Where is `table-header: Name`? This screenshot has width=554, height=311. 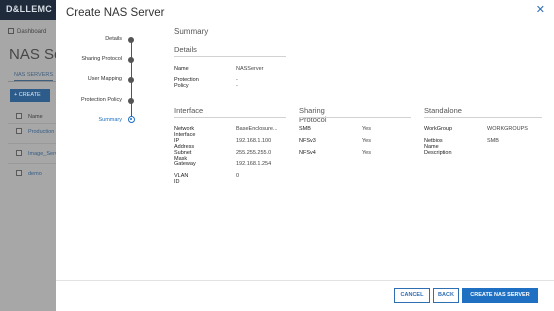 table-header: Name is located at coordinates (29, 116).